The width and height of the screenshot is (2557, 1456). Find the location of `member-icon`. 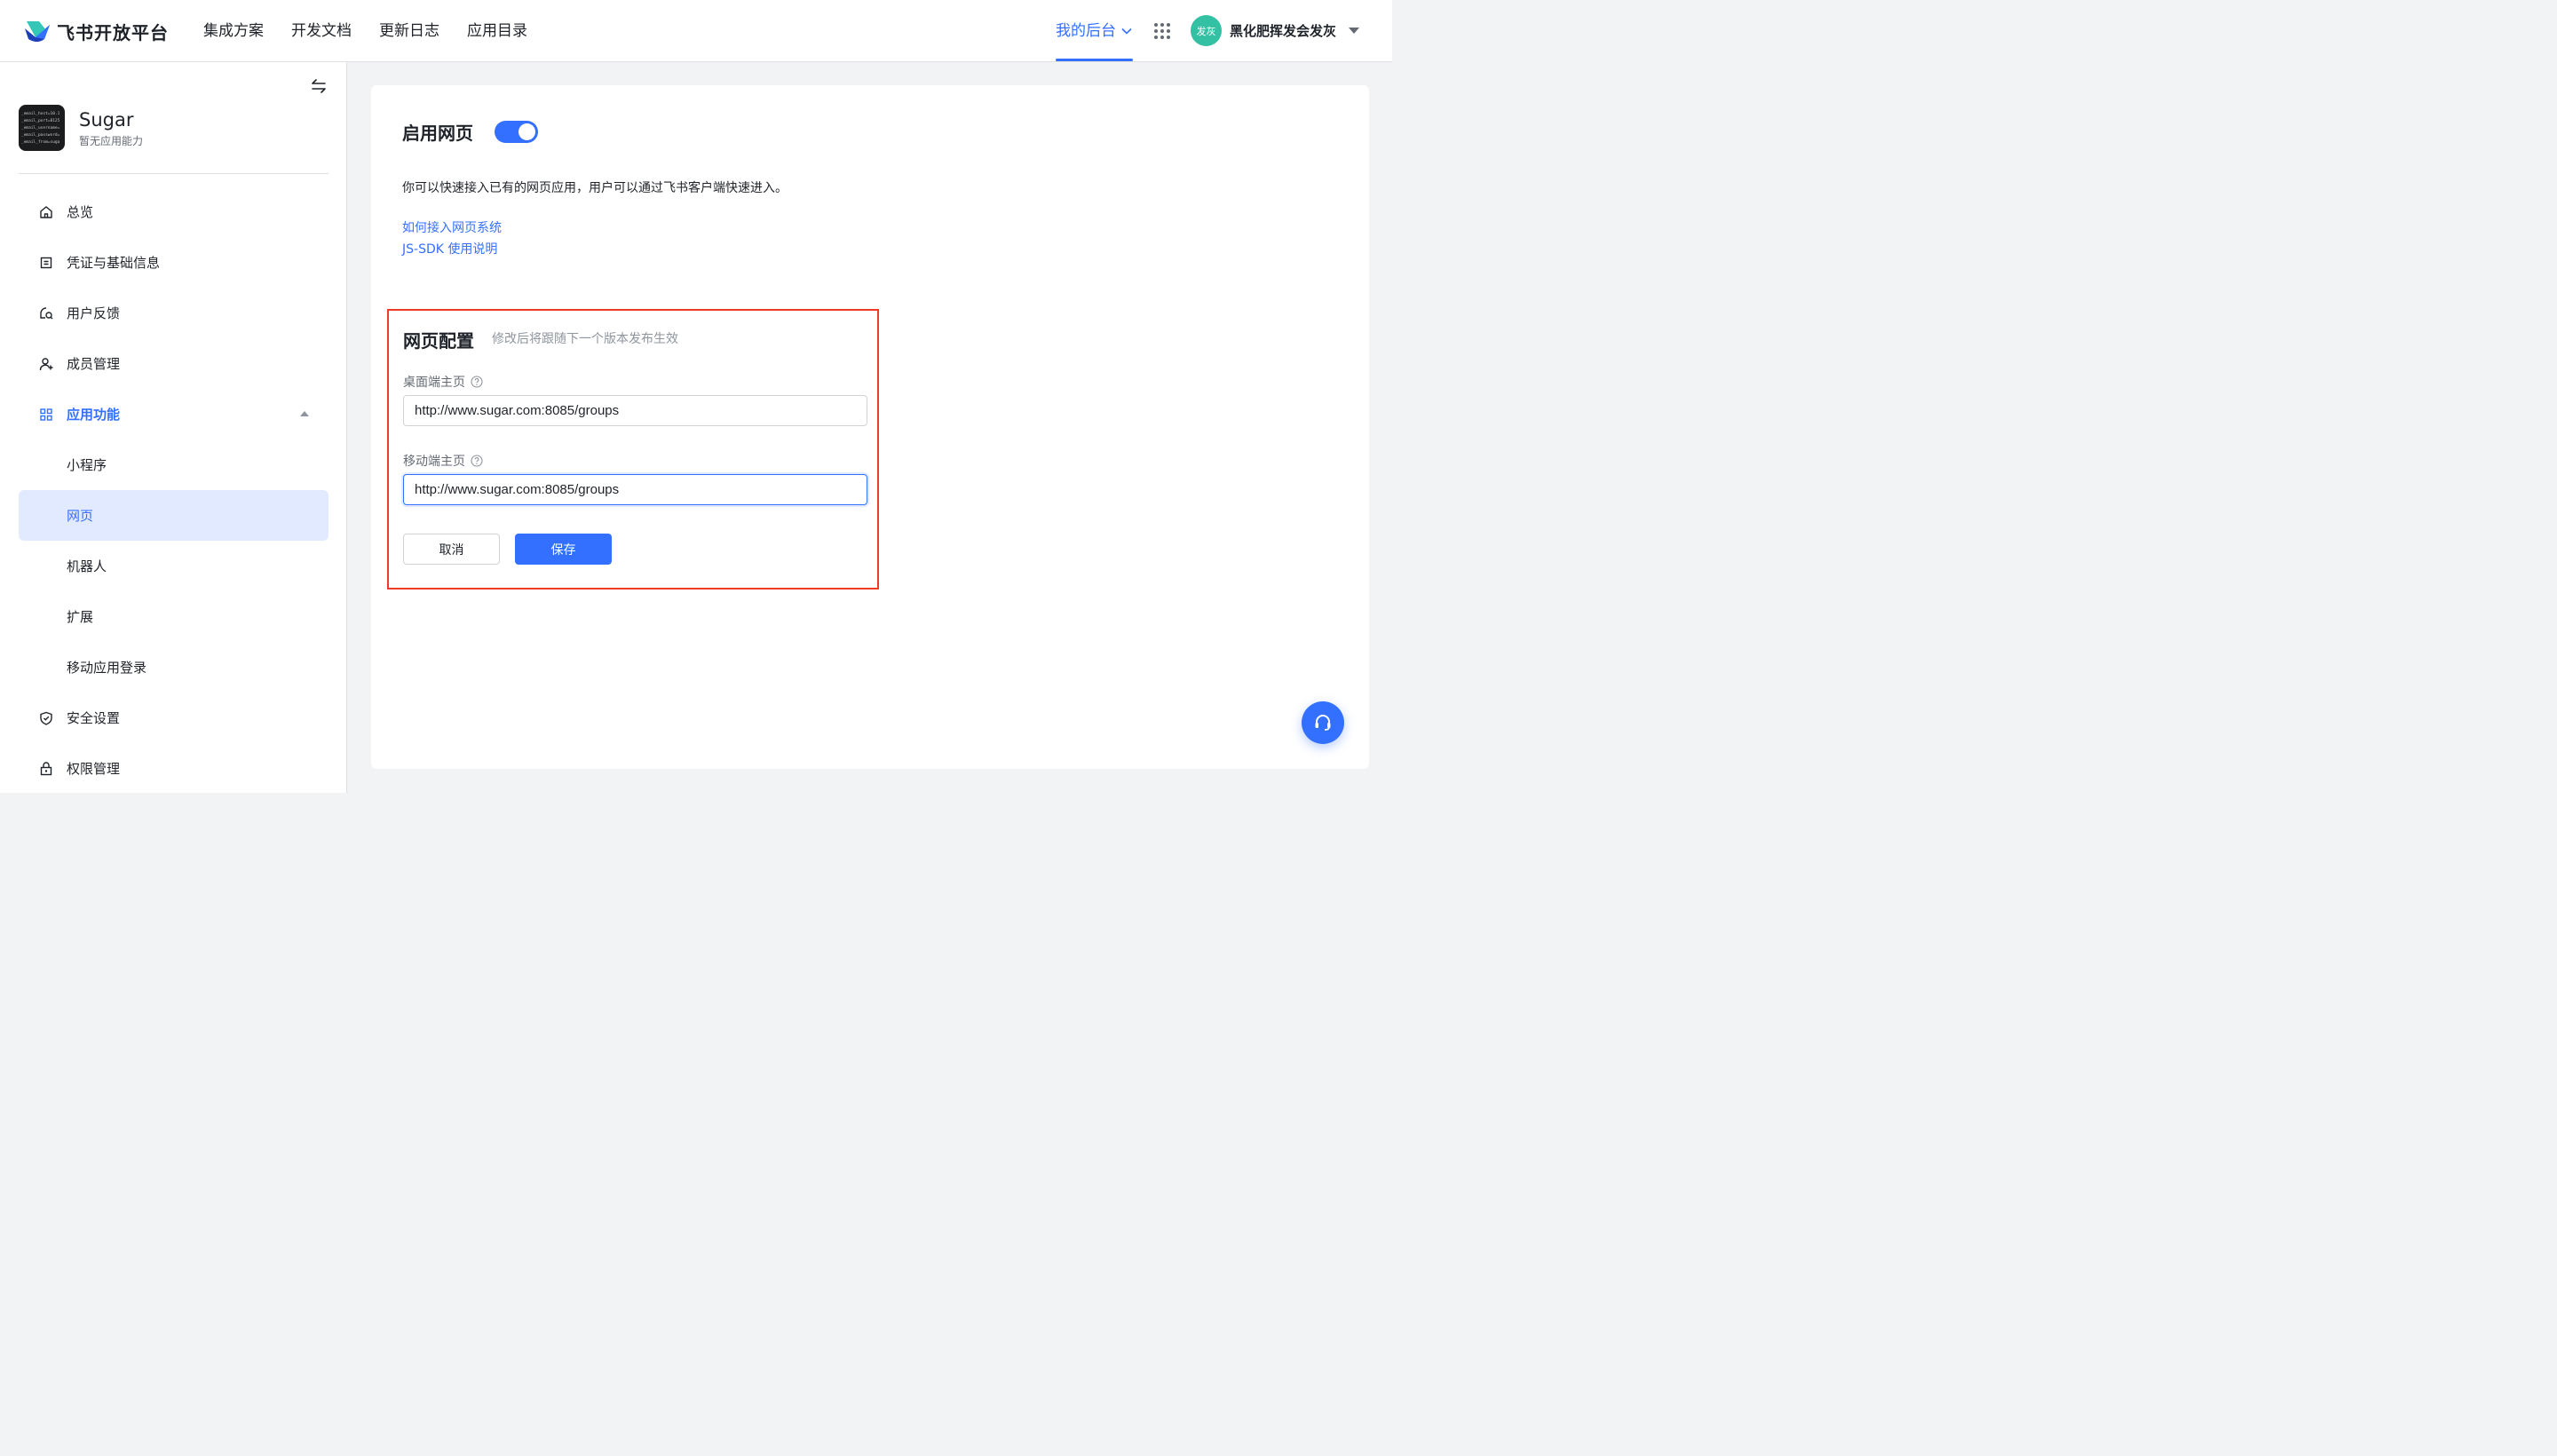

member-icon is located at coordinates (46, 363).